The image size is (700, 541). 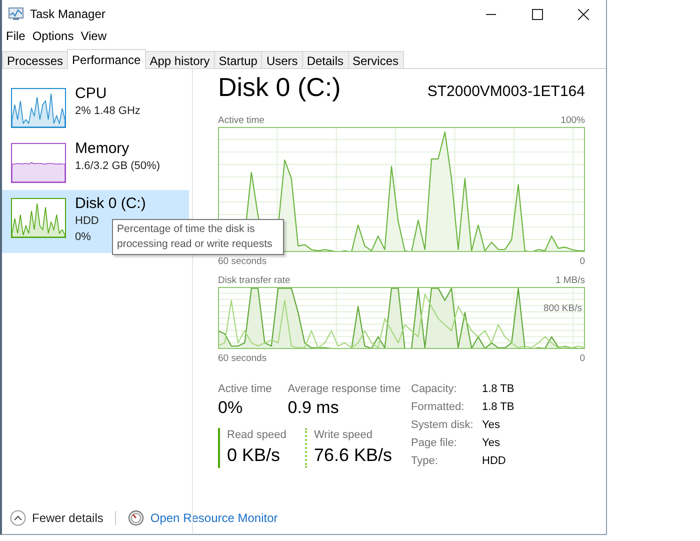 What do you see at coordinates (16, 14) in the screenshot?
I see `app-icon` at bounding box center [16, 14].